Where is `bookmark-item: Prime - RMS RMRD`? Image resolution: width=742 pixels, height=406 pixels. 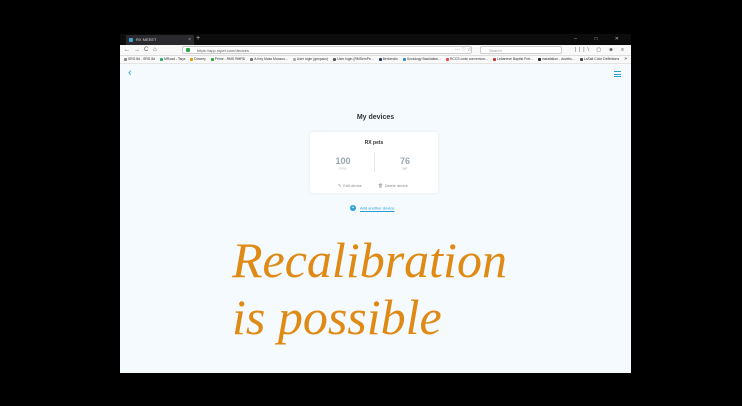
bookmark-item: Prime - RMS RMRD is located at coordinates (227, 59).